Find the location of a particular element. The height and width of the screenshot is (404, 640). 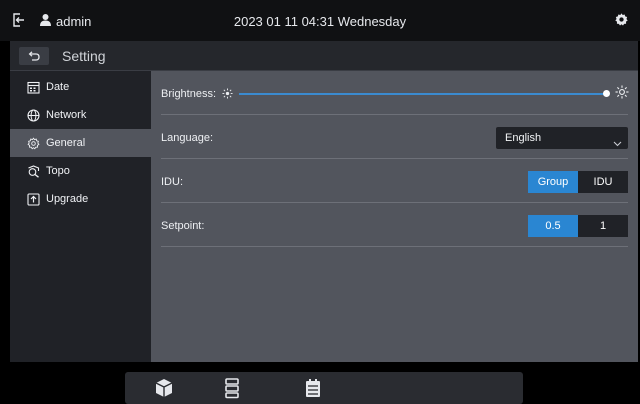

sidebar-item-upgrade: Upgrade is located at coordinates (80, 199).